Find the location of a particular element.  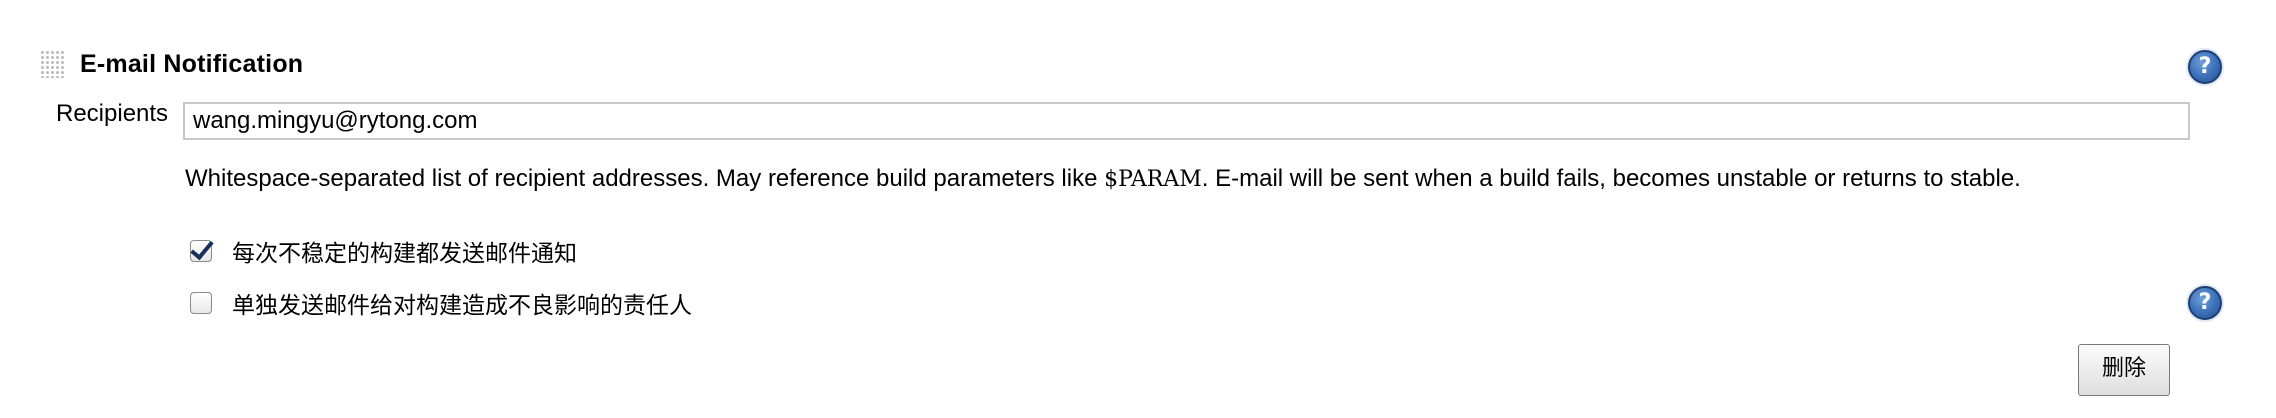

drag-handle-icon is located at coordinates (52, 64).